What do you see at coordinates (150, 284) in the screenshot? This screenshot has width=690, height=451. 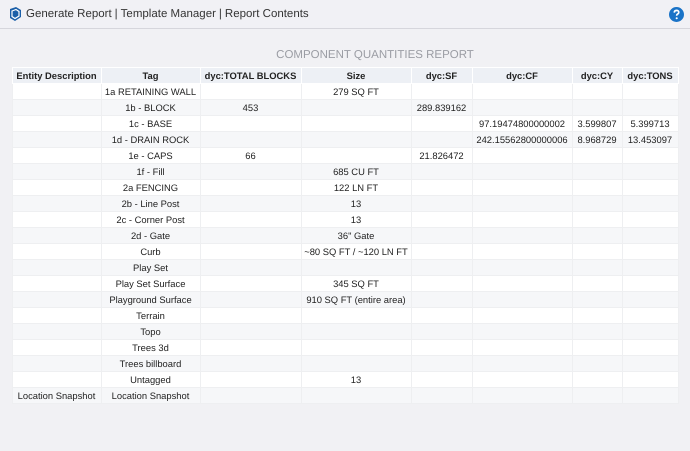 I see `table-cell: Play Set Surface` at bounding box center [150, 284].